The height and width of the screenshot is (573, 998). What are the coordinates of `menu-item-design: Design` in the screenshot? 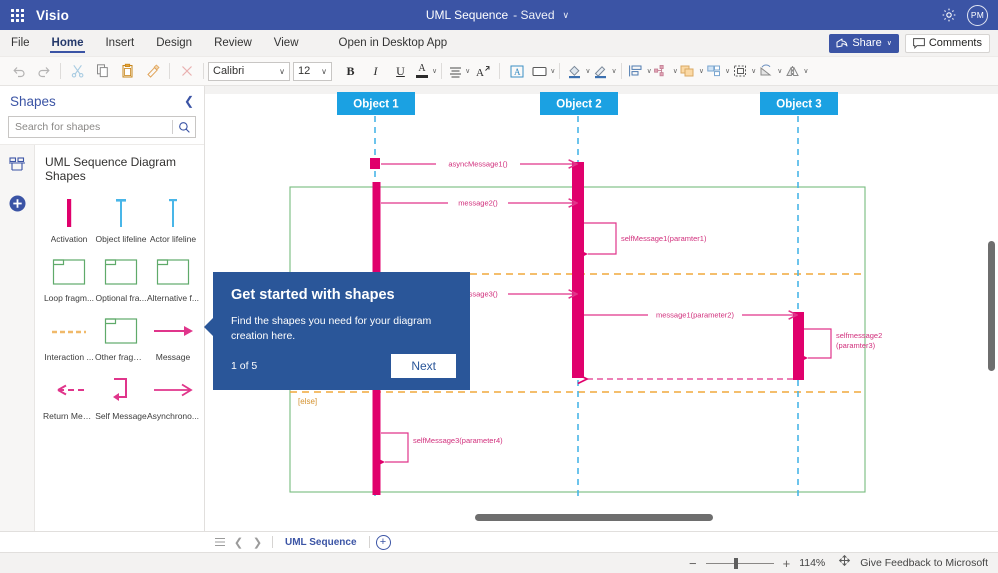 It's located at (174, 43).